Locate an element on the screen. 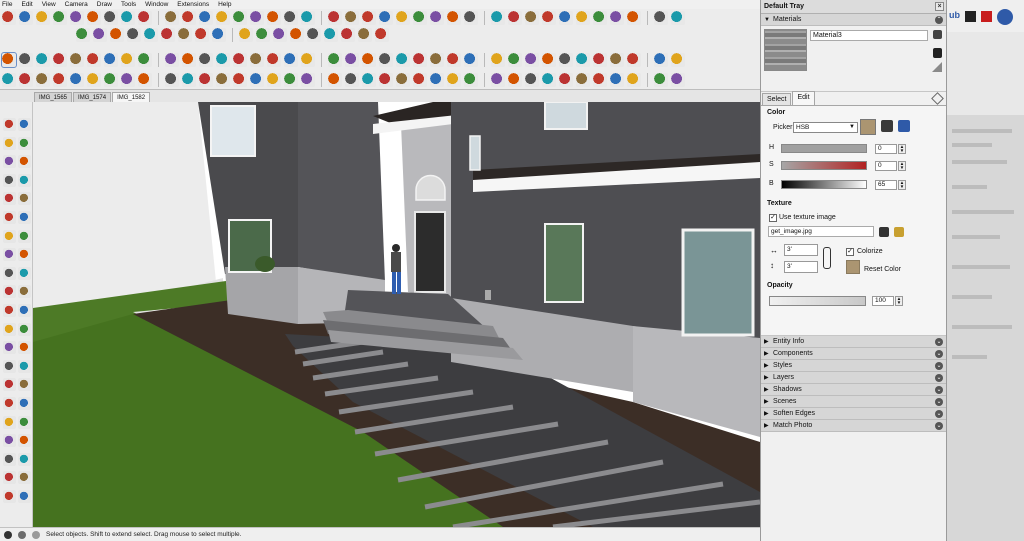  match-screen-color-icon is located at coordinates (904, 126).